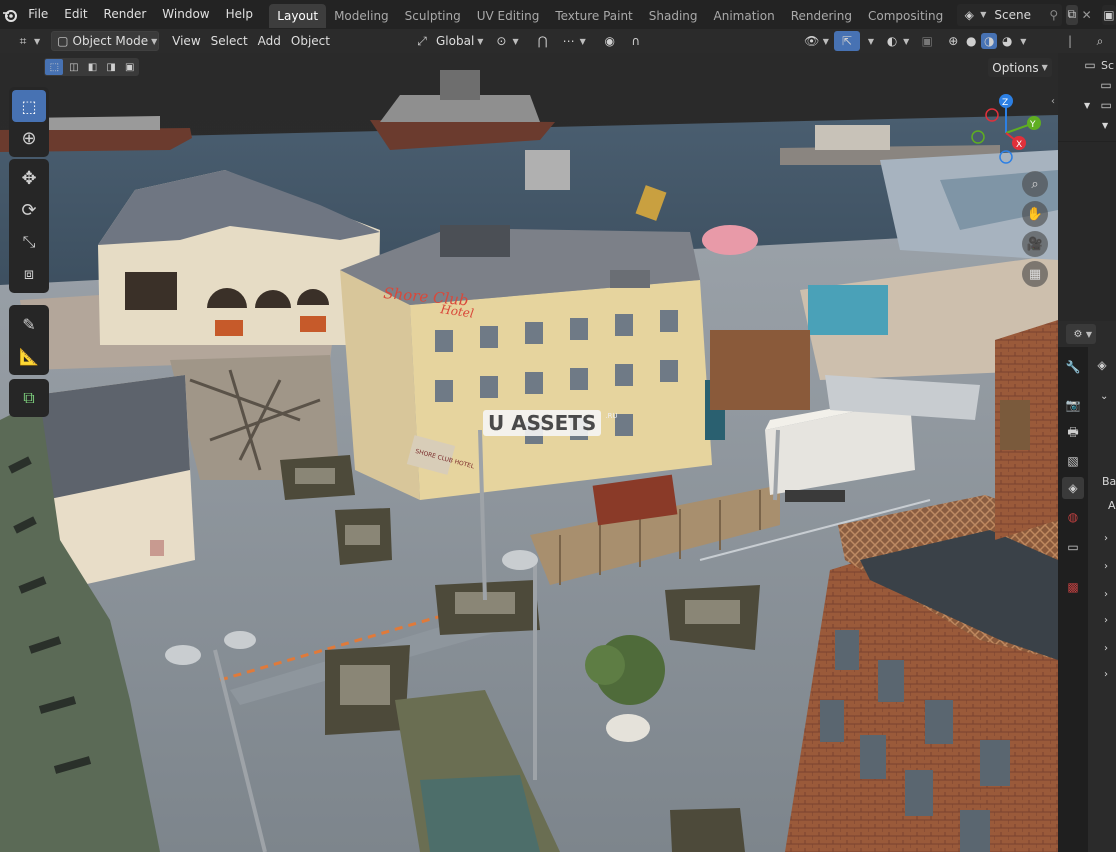  I want to click on outliner-row-2: ▭, so click(1106, 85).